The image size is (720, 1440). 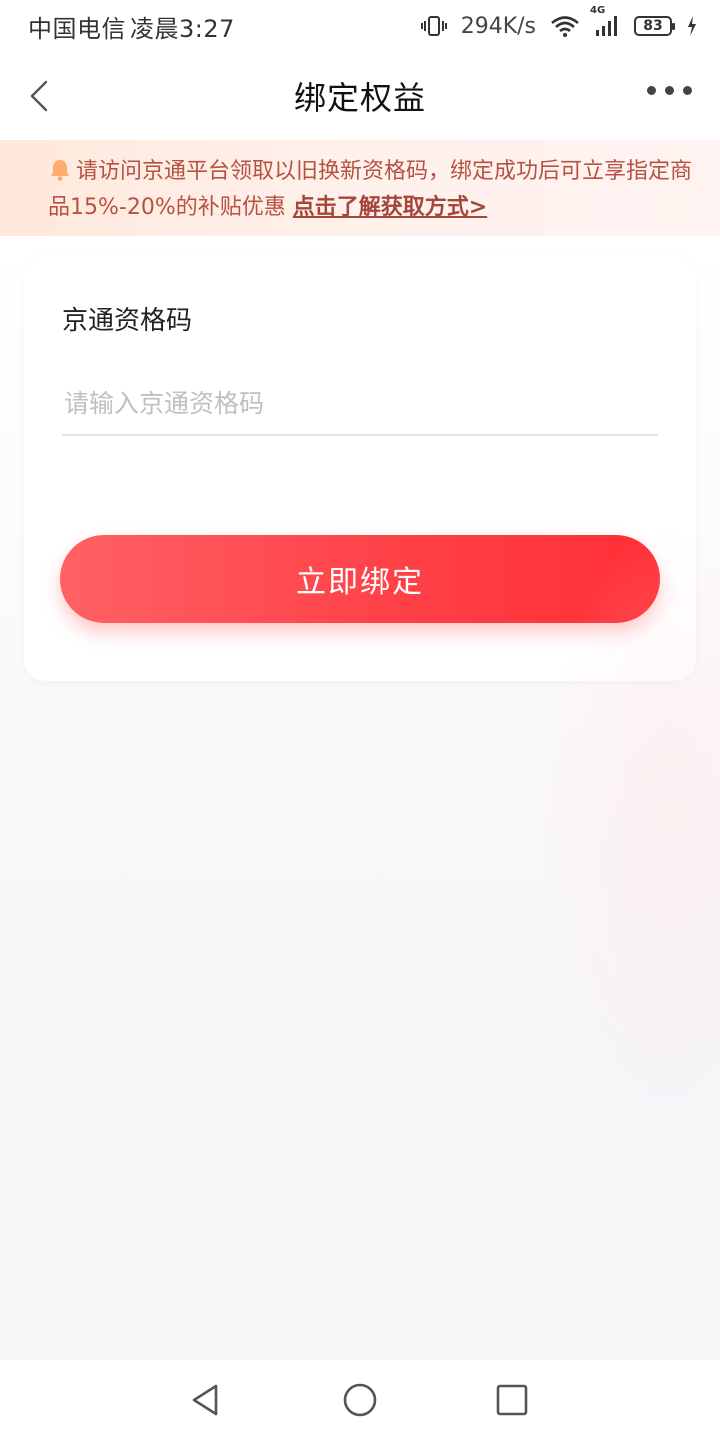 I want to click on battery-indicator: 83, so click(x=654, y=26).